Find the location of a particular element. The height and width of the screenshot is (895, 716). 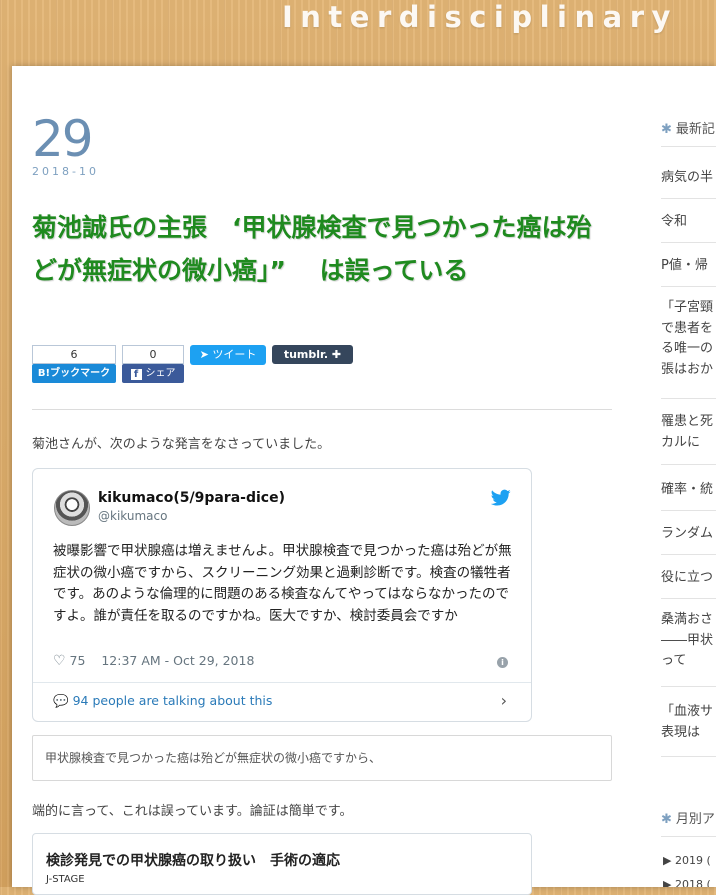

tumblr-label: tumblr. is located at coordinates (306, 354).